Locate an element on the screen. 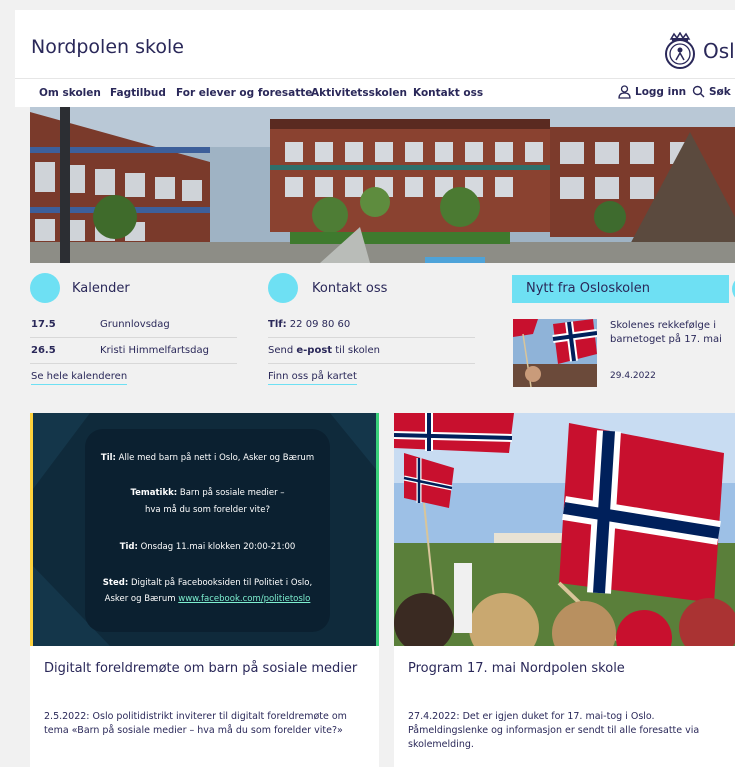 Image resolution: width=735 pixels, height=767 pixels. poster-tid: Tid: Onsdag 11.mai klokken 20:00-21:00 is located at coordinates (207, 547).